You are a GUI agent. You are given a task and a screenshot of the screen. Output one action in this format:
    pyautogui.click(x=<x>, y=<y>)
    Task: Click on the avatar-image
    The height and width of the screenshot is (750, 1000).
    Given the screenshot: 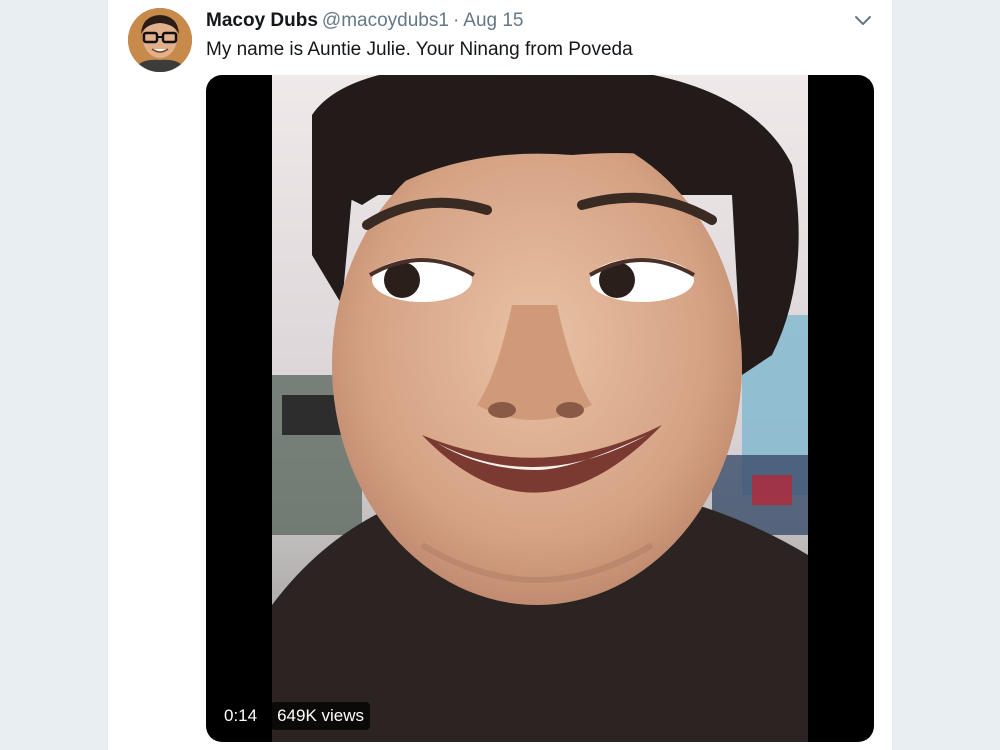 What is the action you would take?
    pyautogui.click(x=160, y=40)
    